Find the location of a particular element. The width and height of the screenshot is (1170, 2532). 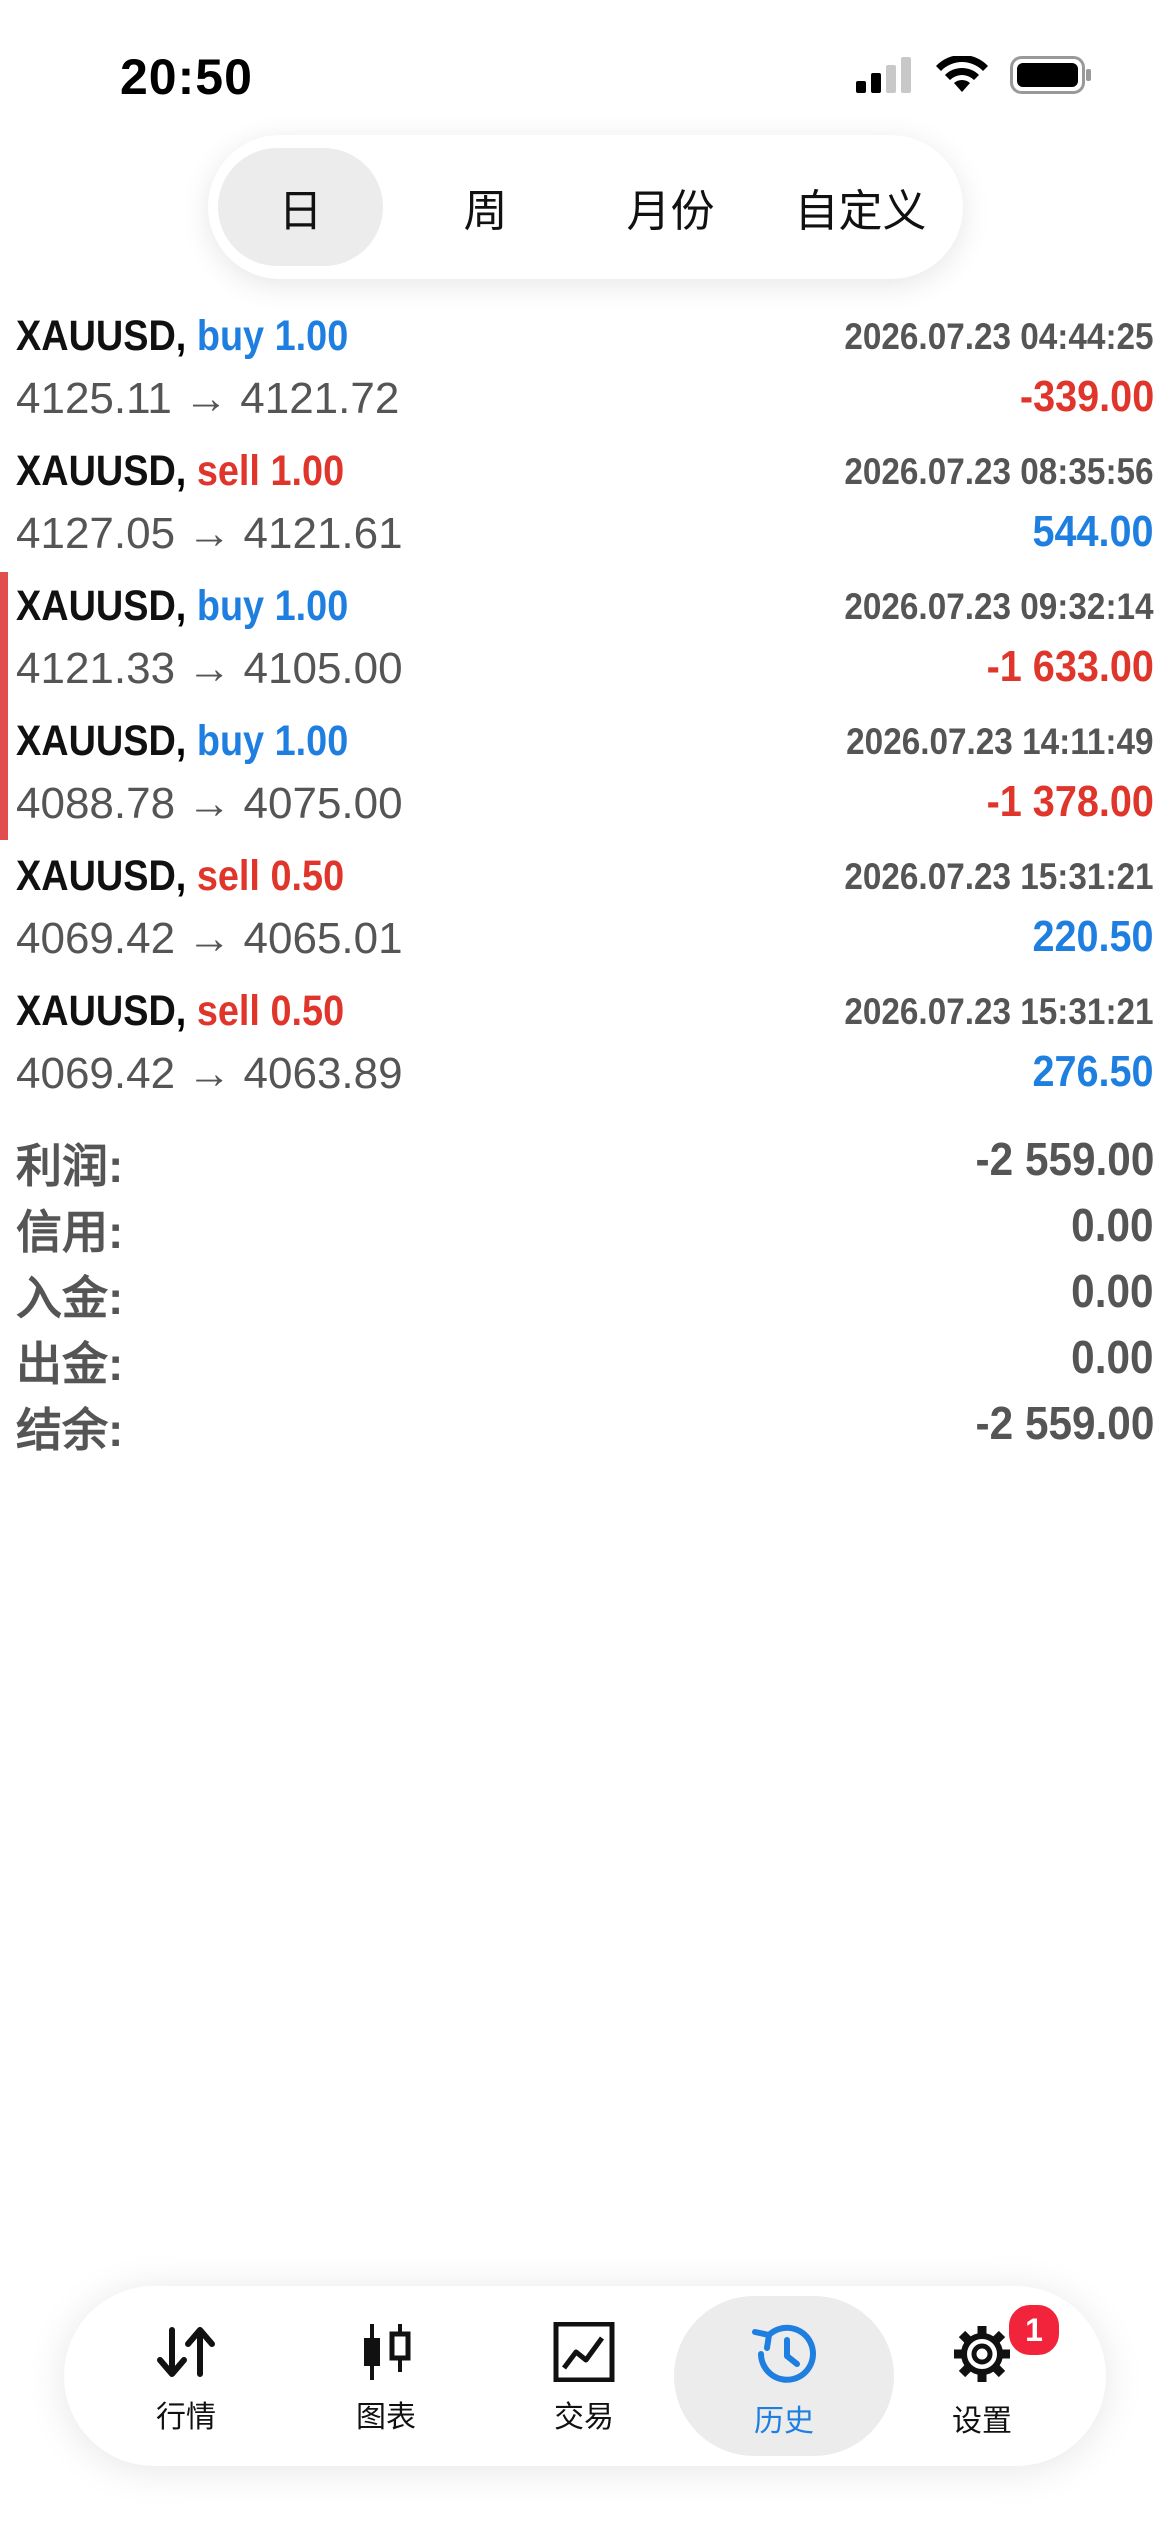

tab-charts: 图表 is located at coordinates (386, 2376).